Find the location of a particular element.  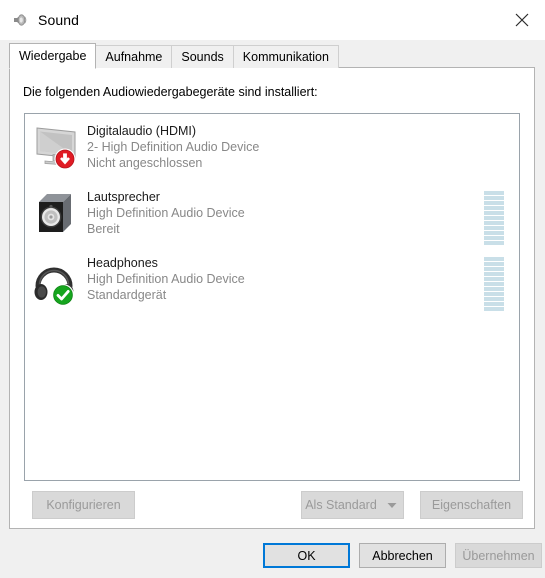

dialog-footer: OK Abbrechen Übernehmen is located at coordinates (272, 554).